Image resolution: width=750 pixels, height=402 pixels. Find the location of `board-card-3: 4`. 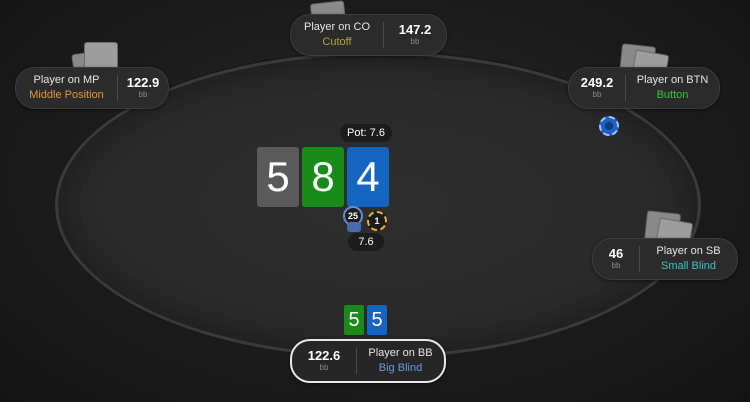

board-card-3: 4 is located at coordinates (368, 177).